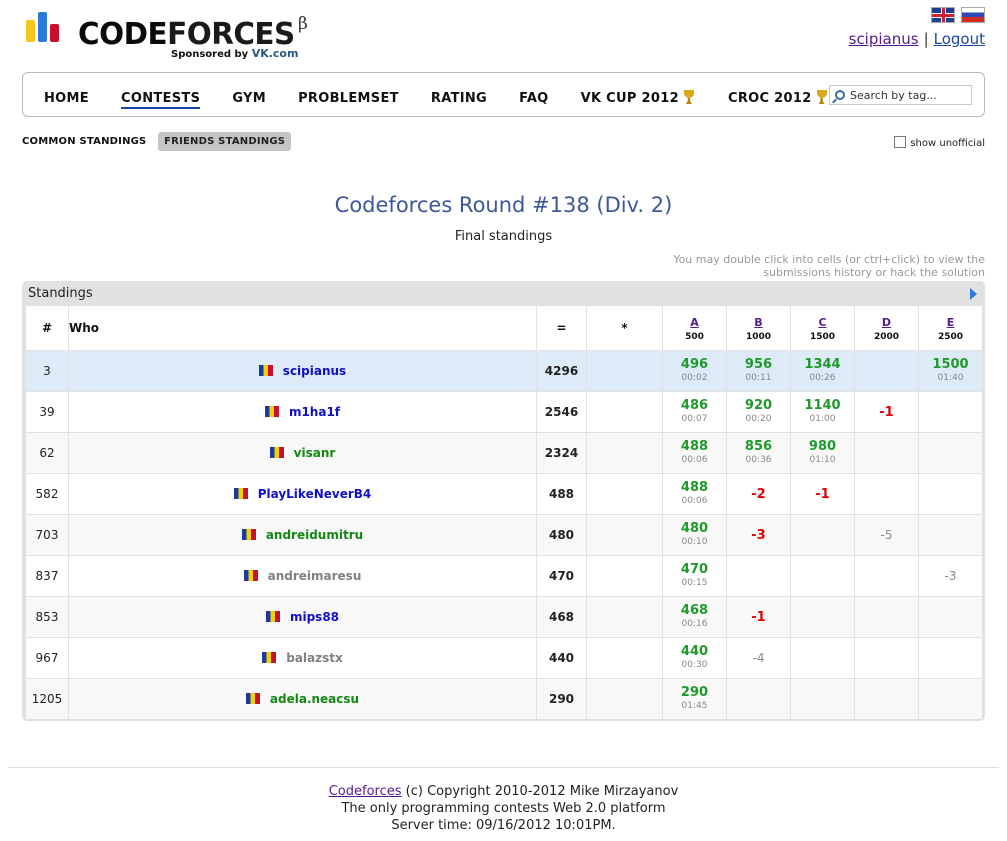  Describe the element at coordinates (503, 205) in the screenshot. I see `contest-title: Codeforces Round #138 (Div. 2)` at that location.